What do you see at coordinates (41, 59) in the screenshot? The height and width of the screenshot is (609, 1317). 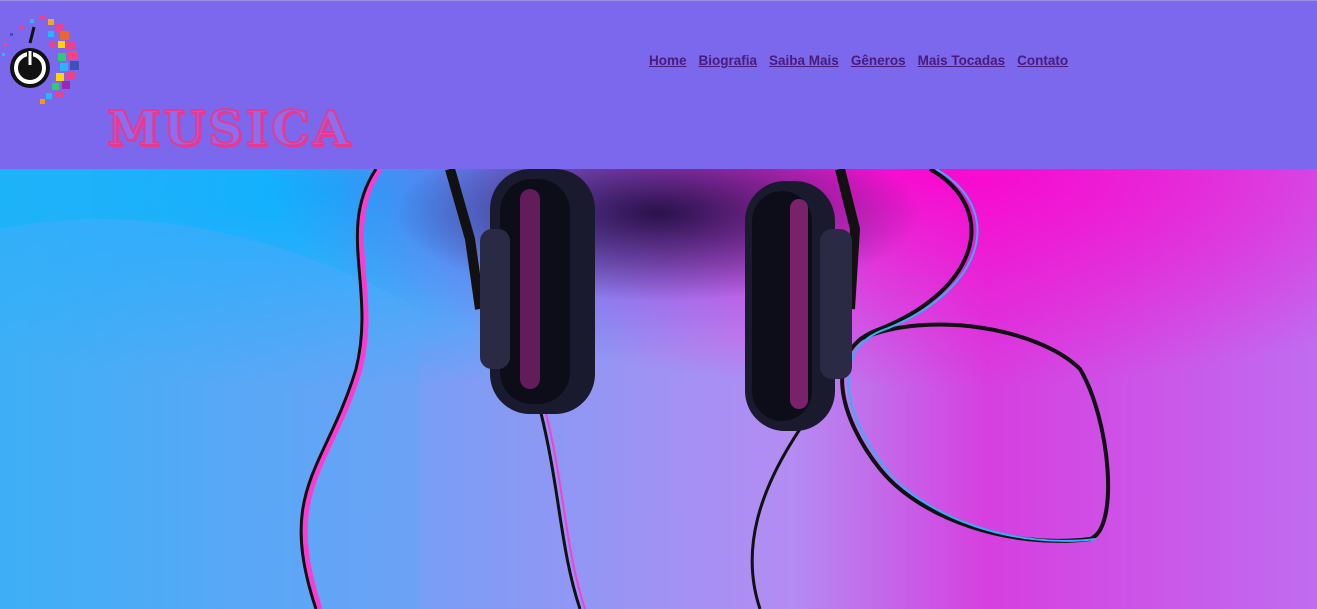 I see `logo-icon` at bounding box center [41, 59].